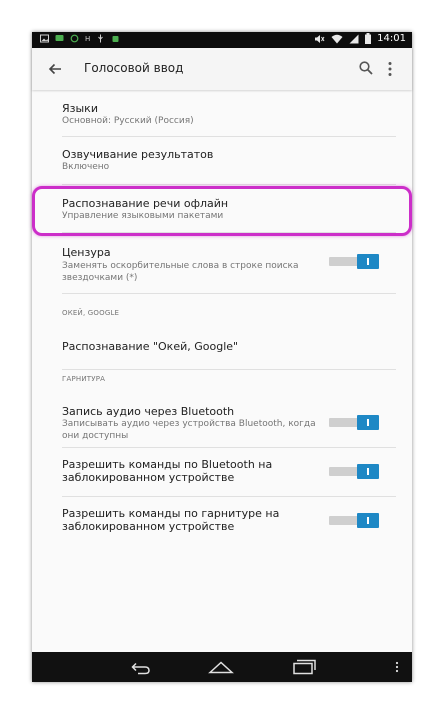  I want to click on status-left-icons: H, so click(80, 38).